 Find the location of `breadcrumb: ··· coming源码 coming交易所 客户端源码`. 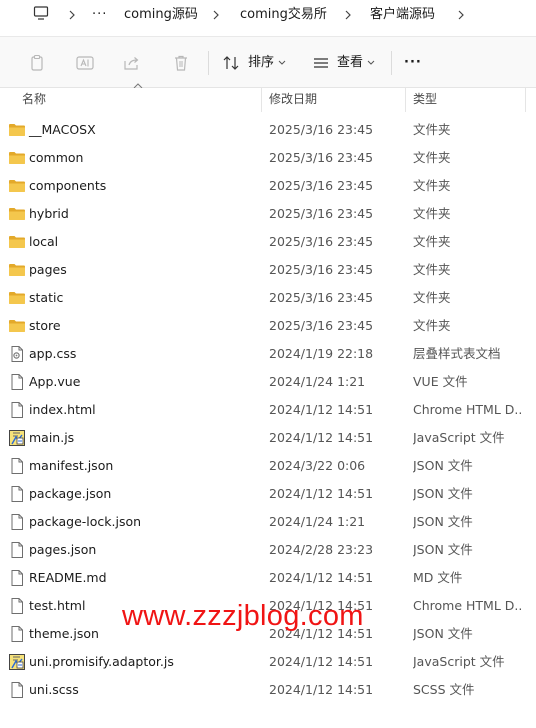

breadcrumb: ··· coming源码 coming交易所 客户端源码 is located at coordinates (268, 15).